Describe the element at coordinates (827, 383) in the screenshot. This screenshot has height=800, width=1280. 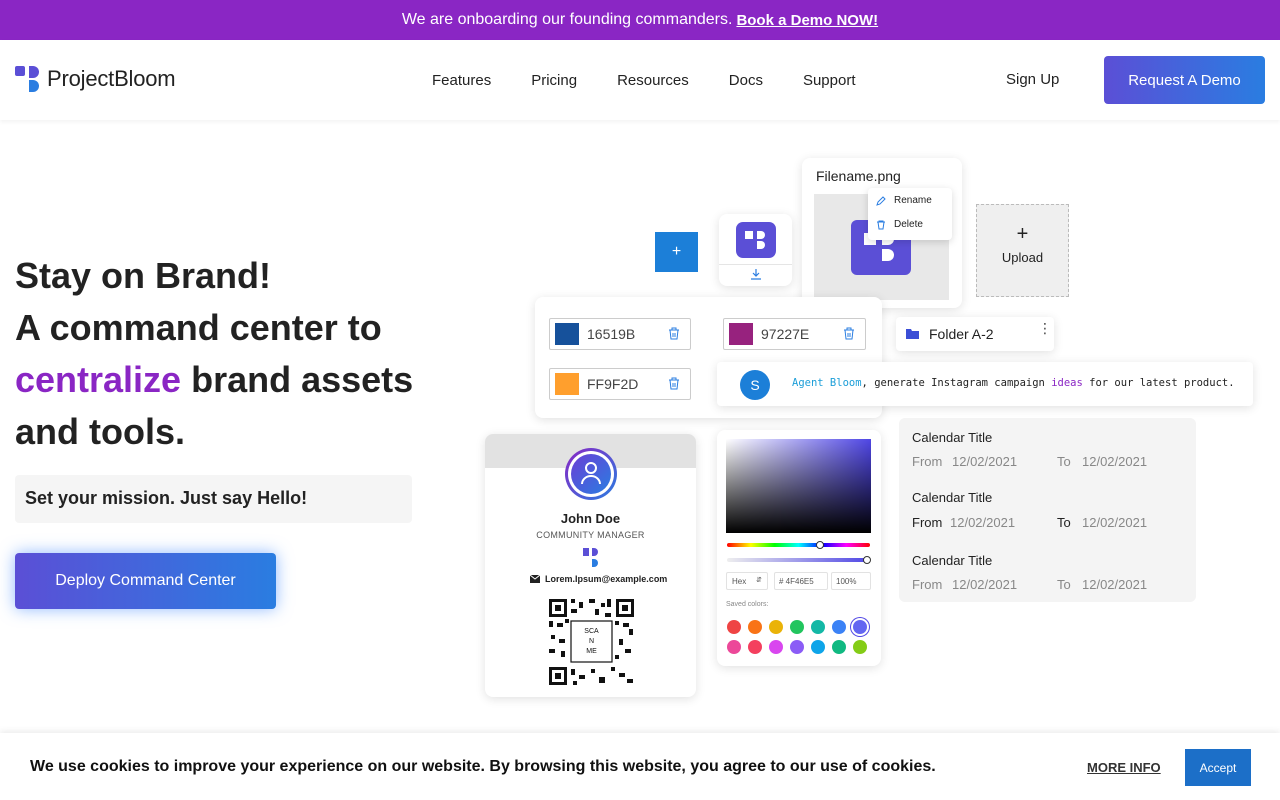
I see `agent-name: Agent Bloom` at that location.